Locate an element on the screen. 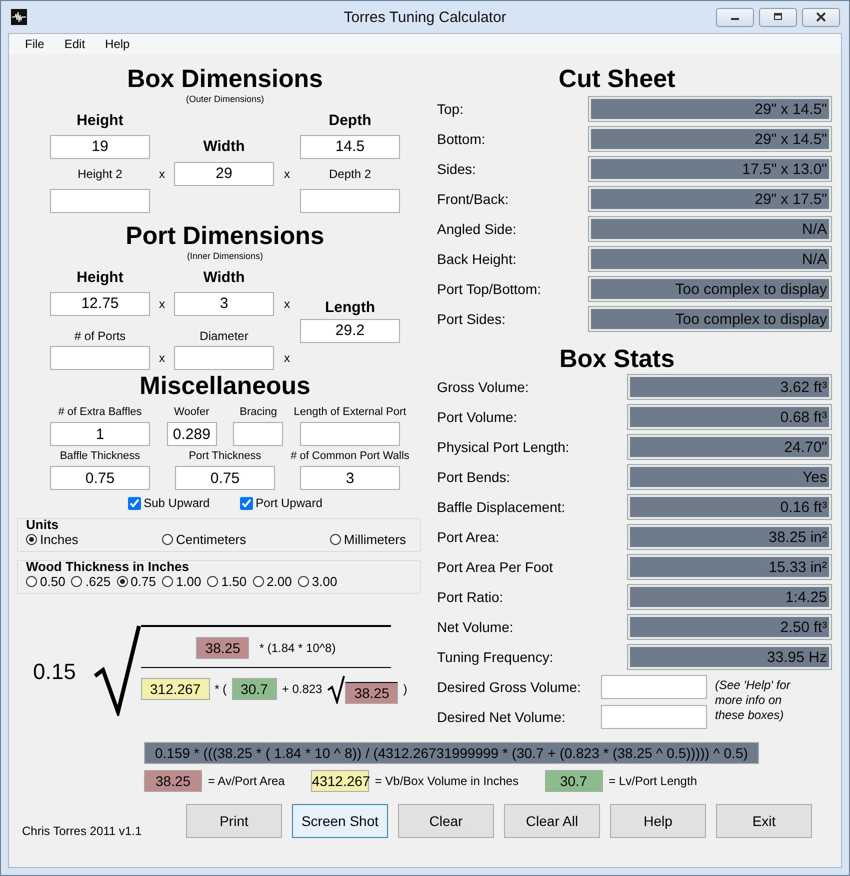  formula-text: * (1.84 * 10^8) is located at coordinates (297, 648).